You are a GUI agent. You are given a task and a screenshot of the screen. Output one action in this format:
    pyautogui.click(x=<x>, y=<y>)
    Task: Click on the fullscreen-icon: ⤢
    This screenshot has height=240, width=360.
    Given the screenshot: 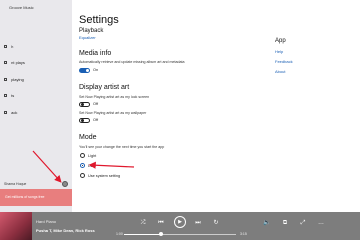 What is the action you would take?
    pyautogui.click(x=303, y=223)
    